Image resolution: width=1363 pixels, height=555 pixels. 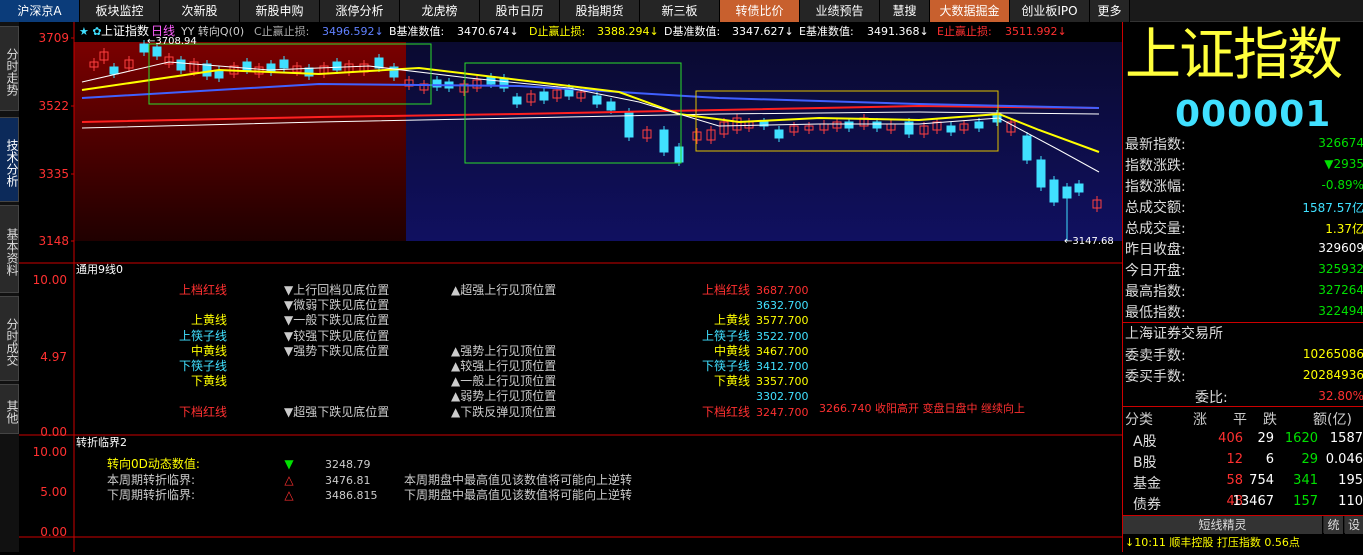 I want to click on left-tab-2: 基本资料, so click(x=9, y=249).